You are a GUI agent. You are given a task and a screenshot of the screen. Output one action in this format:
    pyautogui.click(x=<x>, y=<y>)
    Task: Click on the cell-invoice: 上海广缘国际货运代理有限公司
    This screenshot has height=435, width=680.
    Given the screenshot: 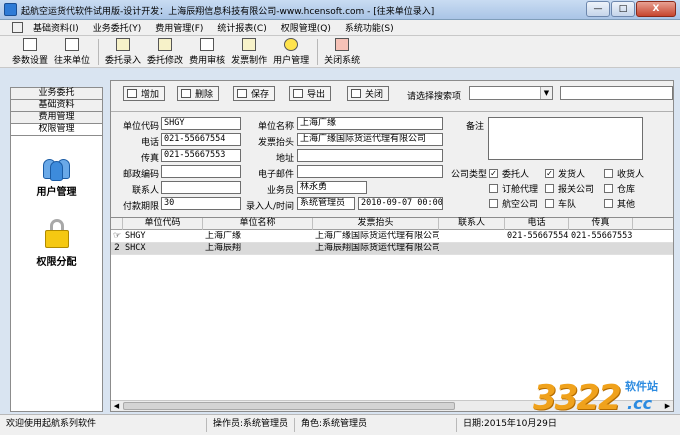 What is the action you would take?
    pyautogui.click(x=376, y=237)
    